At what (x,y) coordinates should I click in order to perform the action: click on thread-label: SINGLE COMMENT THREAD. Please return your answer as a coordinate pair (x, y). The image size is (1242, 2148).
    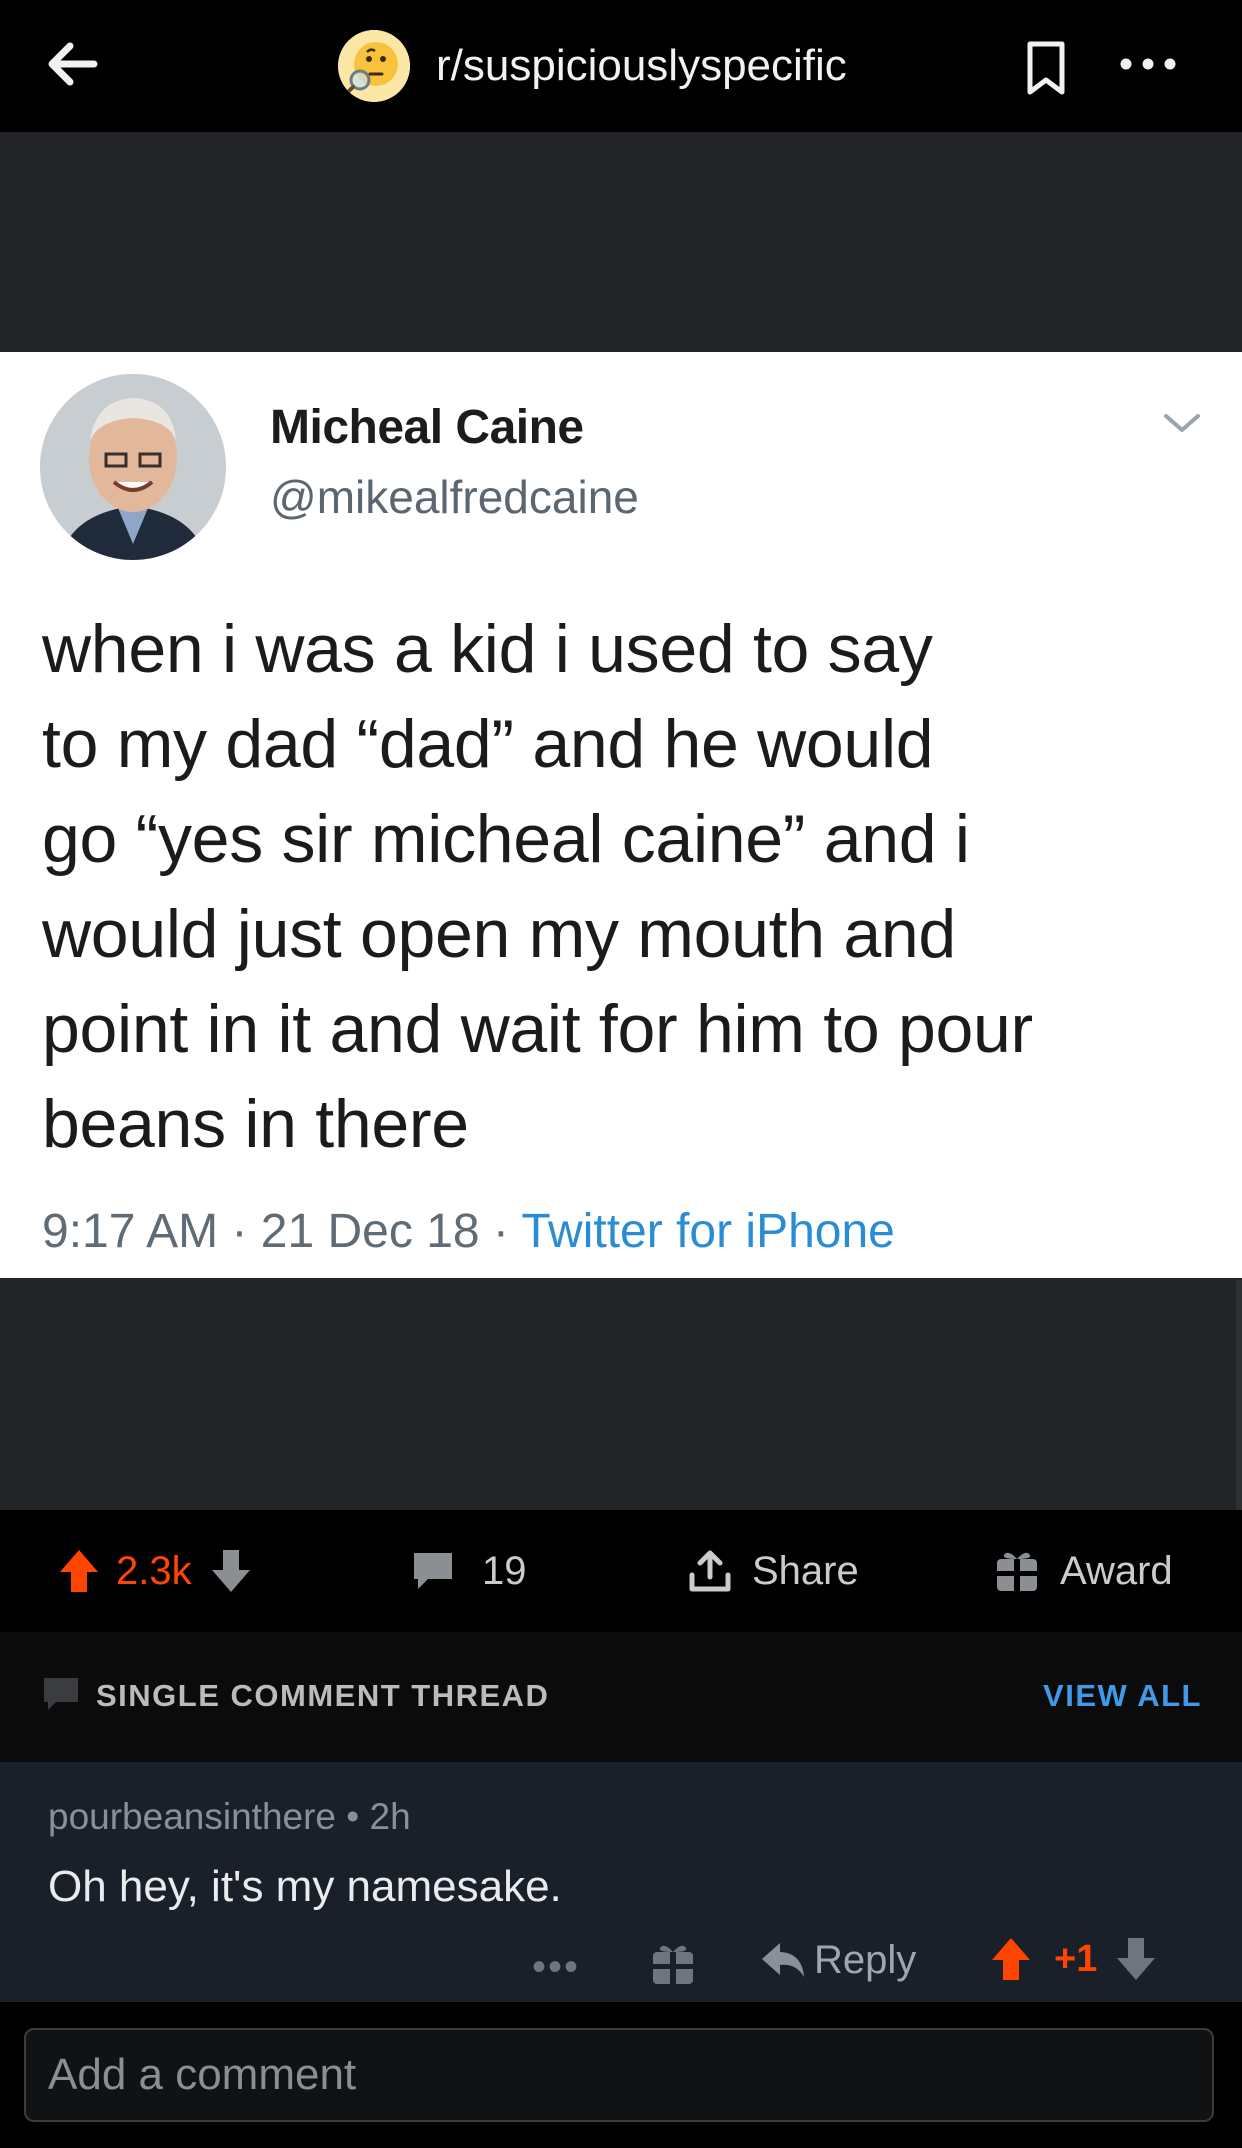
    Looking at the image, I should click on (323, 1695).